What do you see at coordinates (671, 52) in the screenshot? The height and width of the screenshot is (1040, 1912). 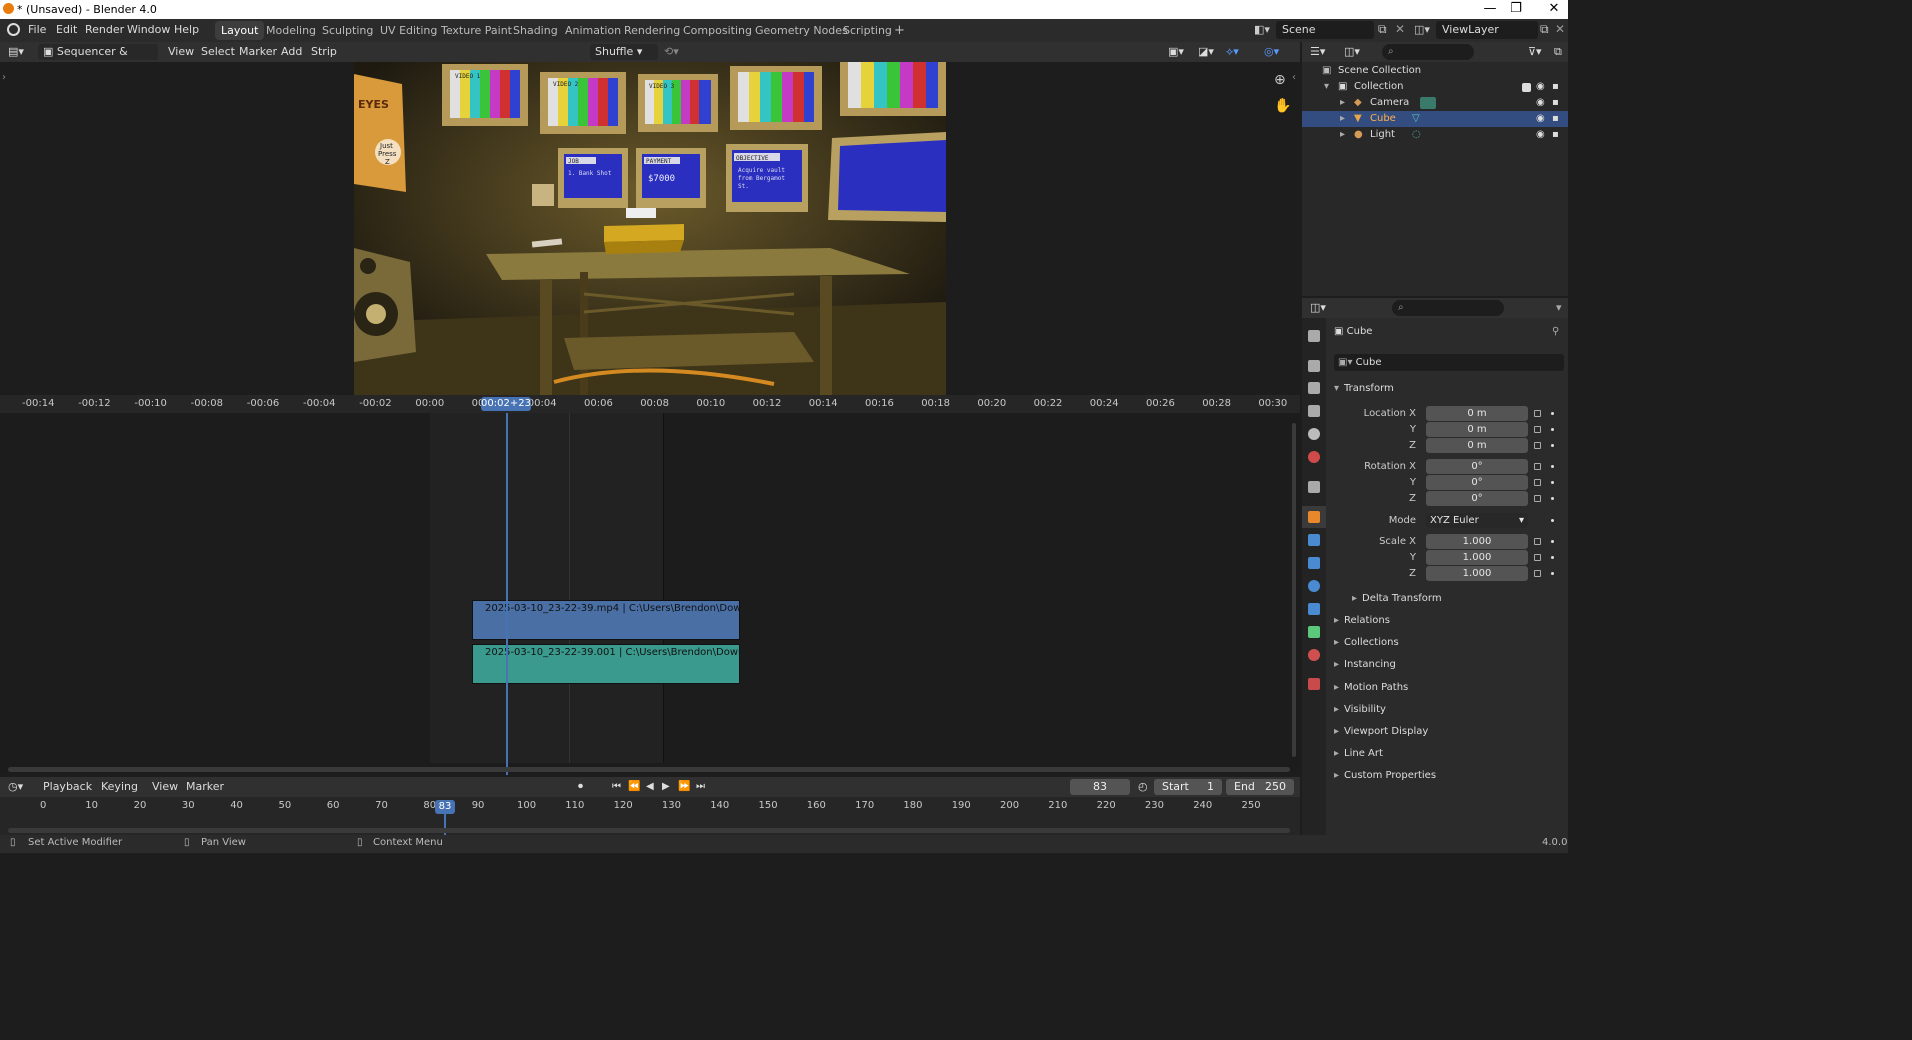 I see `snap-icon: ⟲▾` at bounding box center [671, 52].